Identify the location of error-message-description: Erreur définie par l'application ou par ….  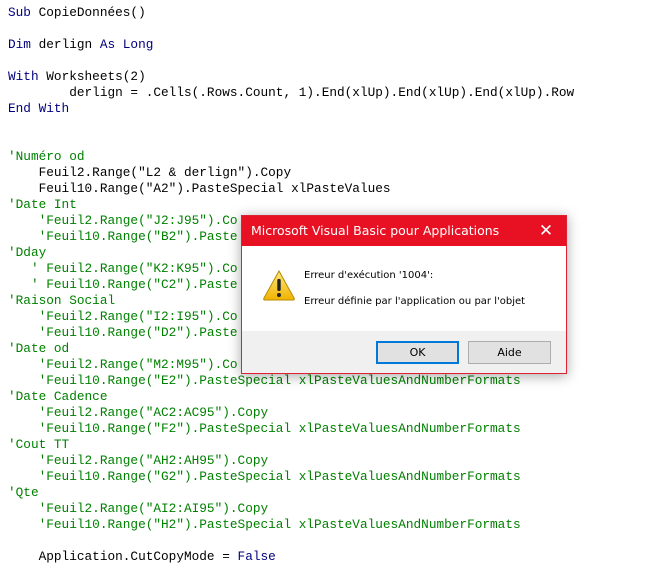
(415, 301).